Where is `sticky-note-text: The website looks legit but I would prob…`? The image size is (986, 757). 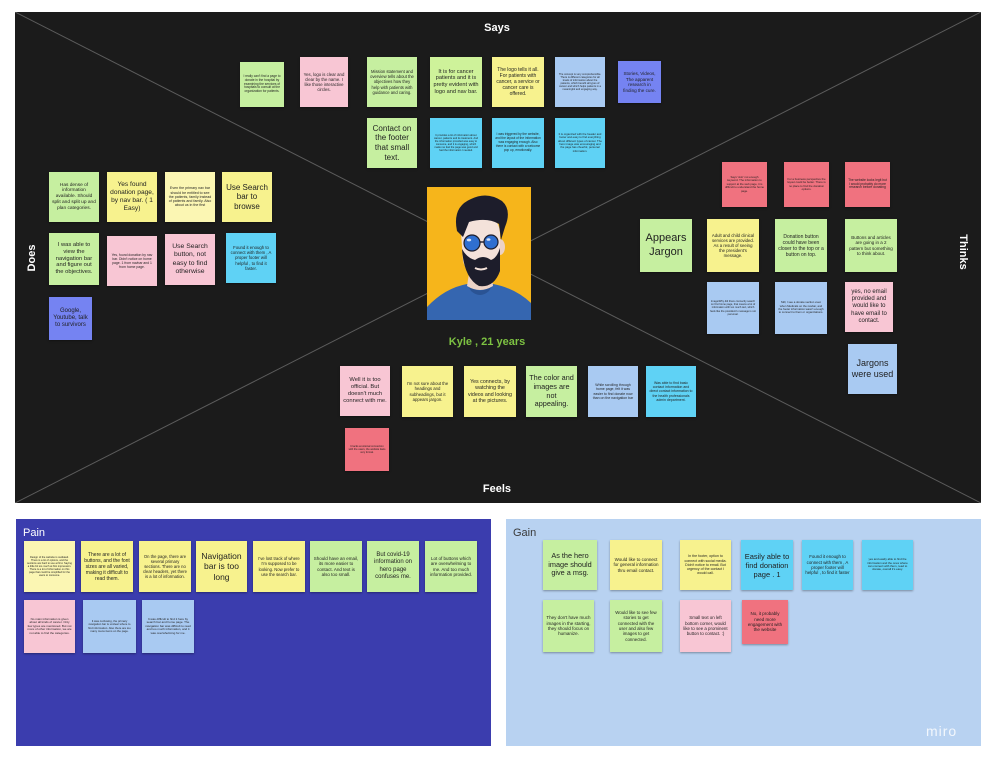 sticky-note-text: The website looks legit but I would prob… is located at coordinates (867, 183).